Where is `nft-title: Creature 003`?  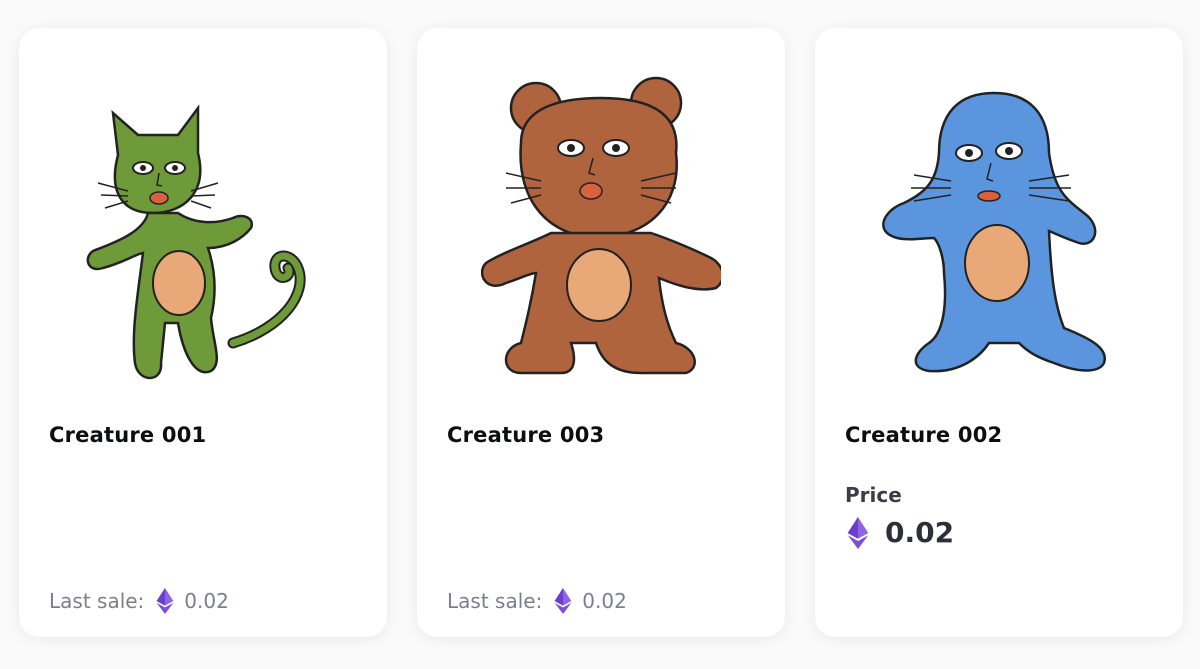 nft-title: Creature 003 is located at coordinates (525, 435).